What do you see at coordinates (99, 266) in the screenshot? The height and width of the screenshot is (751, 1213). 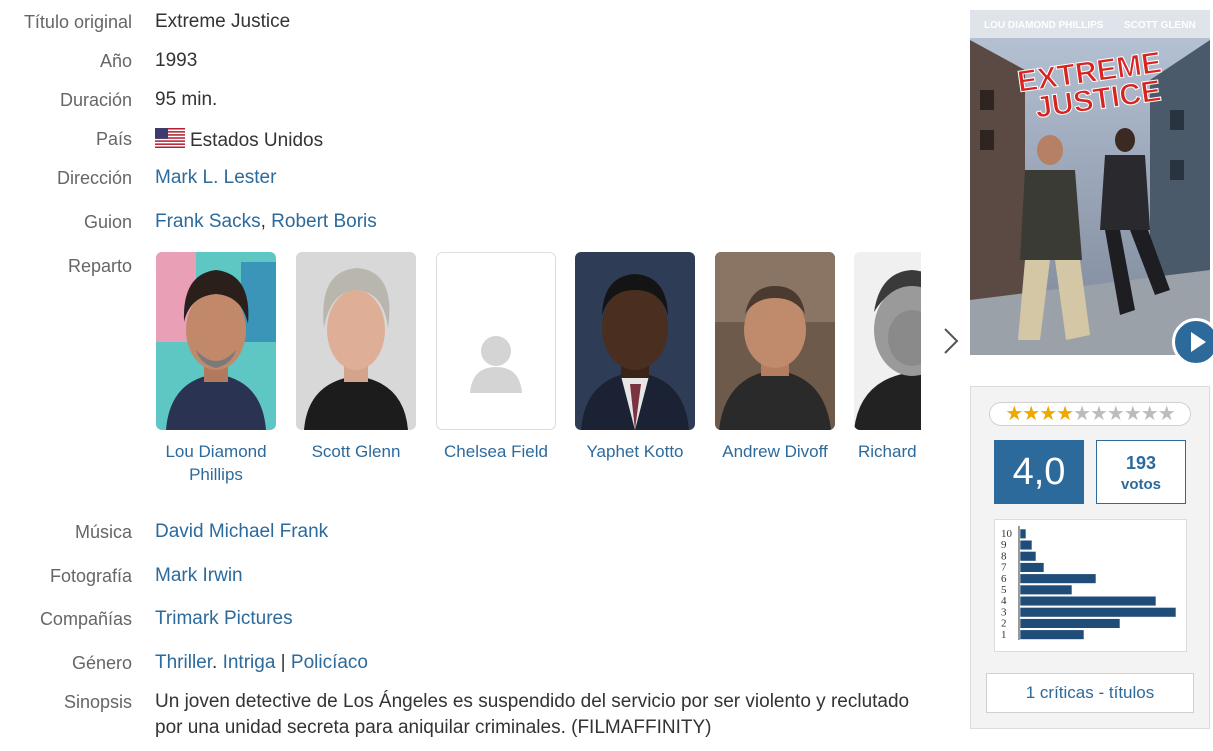 I see `cast-label: Reparto` at bounding box center [99, 266].